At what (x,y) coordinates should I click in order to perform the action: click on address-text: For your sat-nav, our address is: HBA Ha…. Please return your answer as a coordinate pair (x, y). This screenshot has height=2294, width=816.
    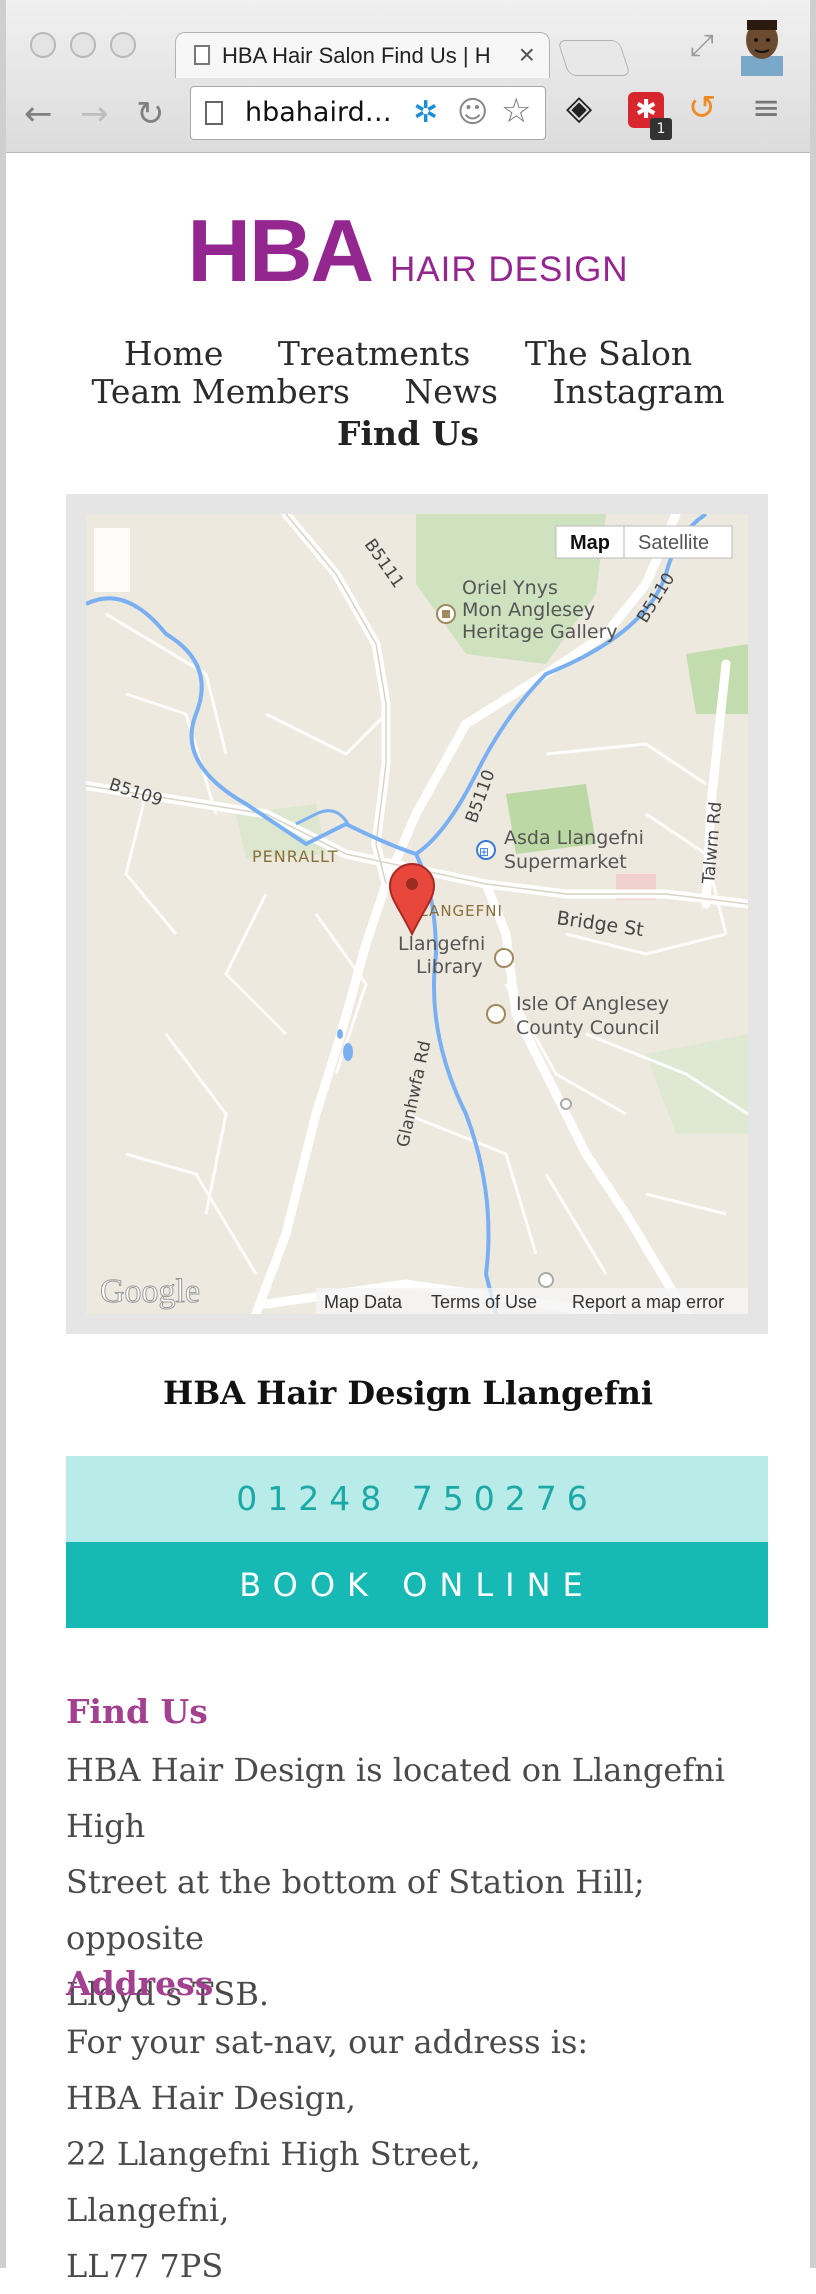
    Looking at the image, I should click on (416, 2154).